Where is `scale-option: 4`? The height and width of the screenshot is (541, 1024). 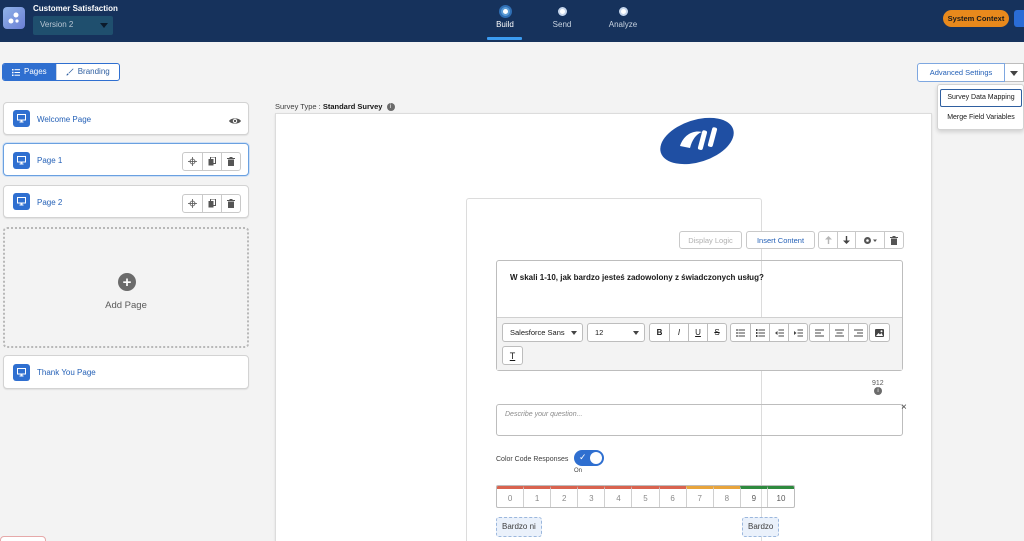
scale-option: 4 is located at coordinates (618, 496).